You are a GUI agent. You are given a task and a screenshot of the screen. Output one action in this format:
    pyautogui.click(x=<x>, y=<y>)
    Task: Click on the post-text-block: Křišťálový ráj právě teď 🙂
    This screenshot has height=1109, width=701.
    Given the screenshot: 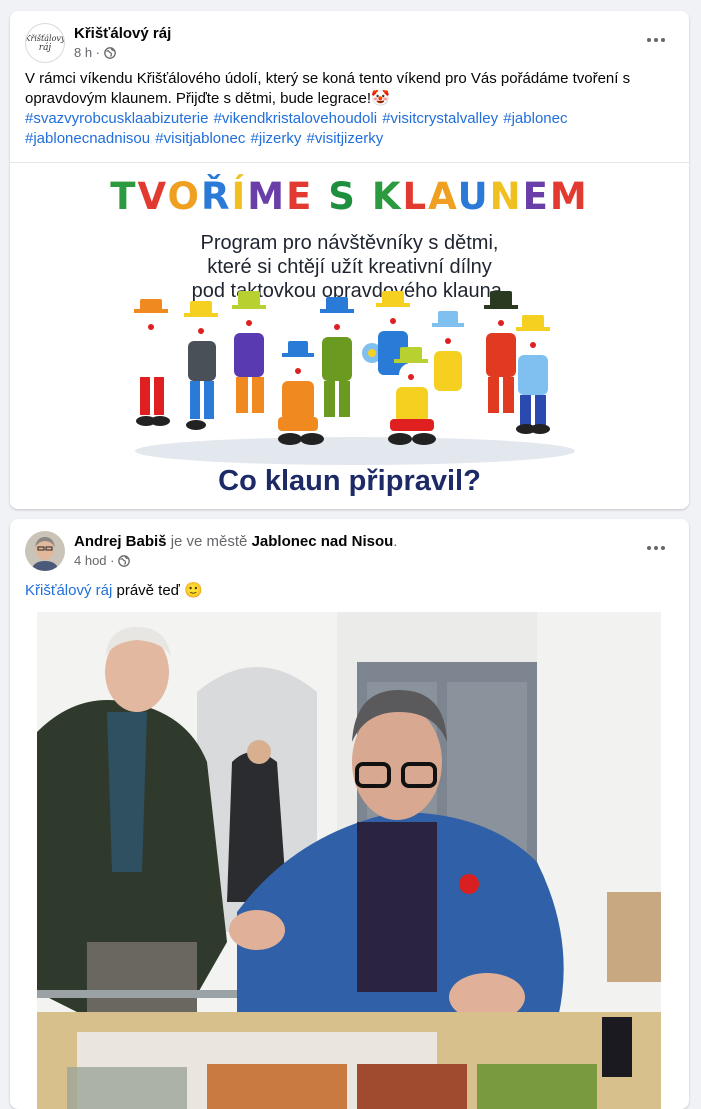 What is the action you would take?
    pyautogui.click(x=349, y=591)
    